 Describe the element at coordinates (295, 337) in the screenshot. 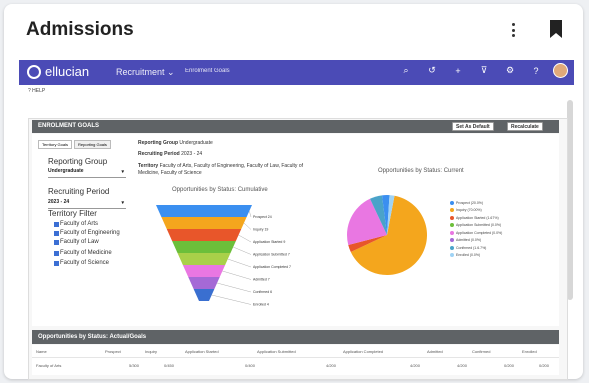

I see `actual-goals-header: Opportunities by Status: Actual/Goals` at that location.